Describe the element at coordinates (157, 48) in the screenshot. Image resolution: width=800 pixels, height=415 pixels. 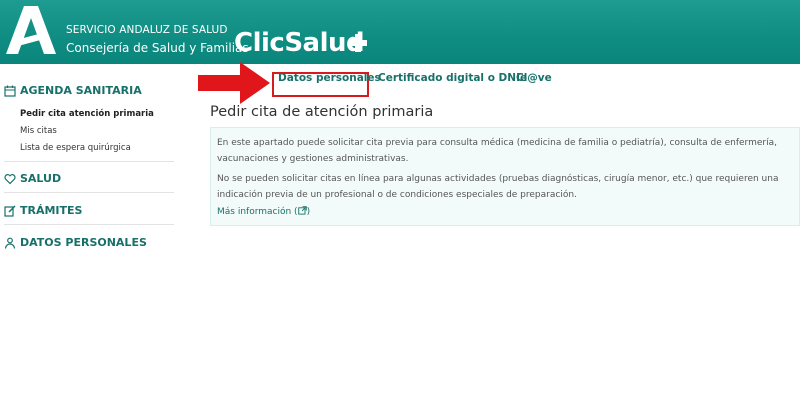
I see `org-department: Consejería de Salud y Familias` at that location.